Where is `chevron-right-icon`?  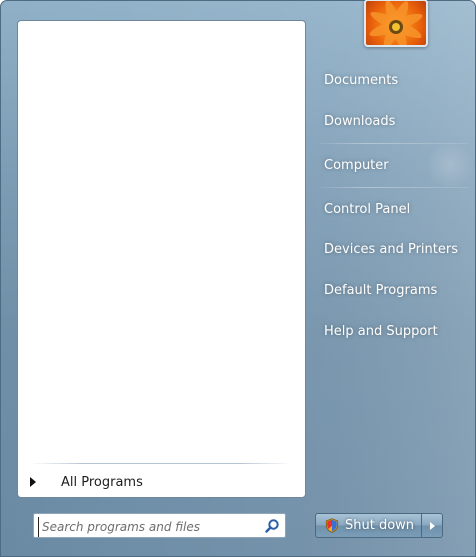
chevron-right-icon is located at coordinates (432, 525).